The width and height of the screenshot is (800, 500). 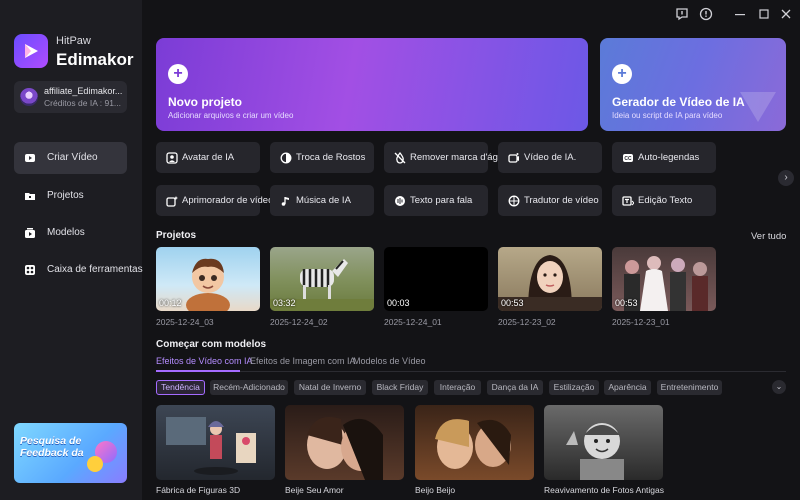 I want to click on new-project-subtitle: Adicionar arquivos e criar um vídeo, so click(x=231, y=115).